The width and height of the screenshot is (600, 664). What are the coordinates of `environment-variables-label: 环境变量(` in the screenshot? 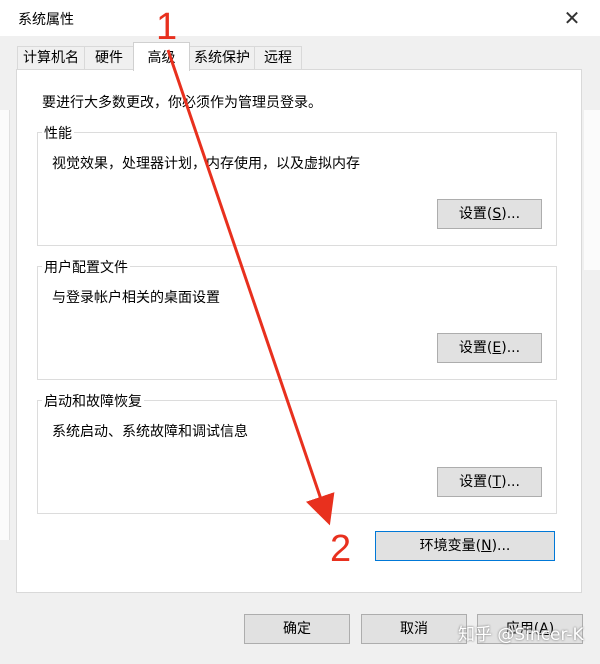 It's located at (450, 546).